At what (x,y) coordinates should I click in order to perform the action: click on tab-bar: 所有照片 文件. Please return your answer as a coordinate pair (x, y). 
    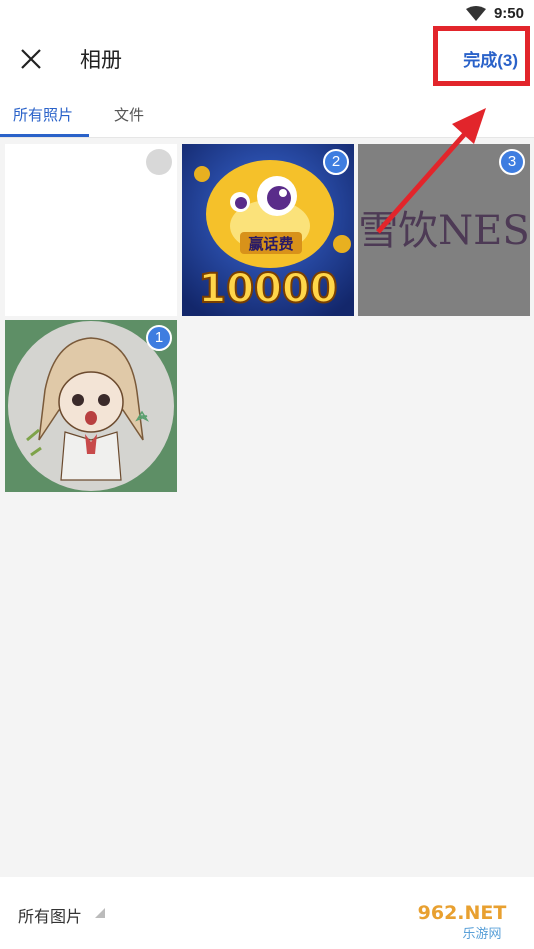
    Looking at the image, I should click on (267, 114).